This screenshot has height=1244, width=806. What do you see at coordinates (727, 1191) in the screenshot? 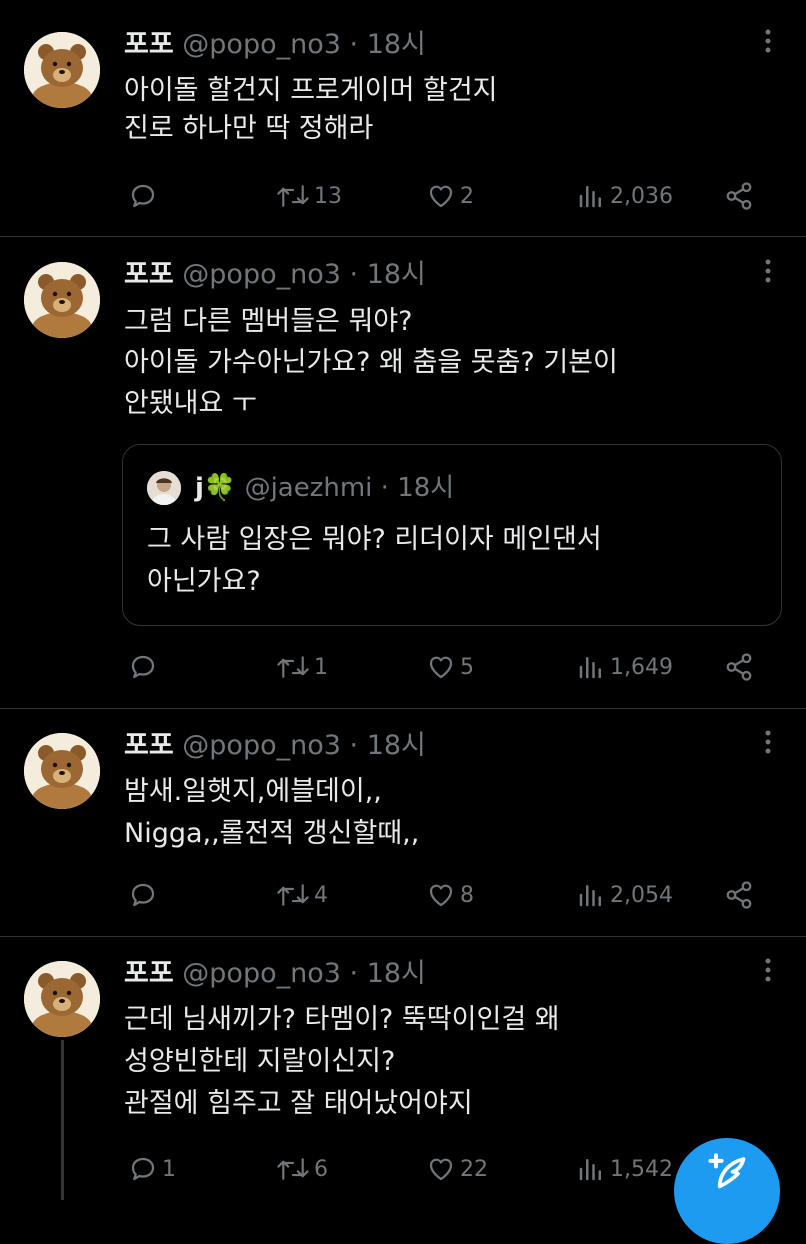
I see `compose-button` at bounding box center [727, 1191].